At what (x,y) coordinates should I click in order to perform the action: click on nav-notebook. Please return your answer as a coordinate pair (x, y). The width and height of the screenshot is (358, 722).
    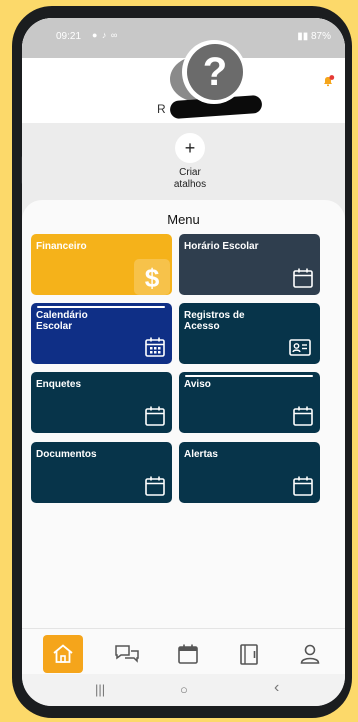
    Looking at the image, I should click on (249, 654).